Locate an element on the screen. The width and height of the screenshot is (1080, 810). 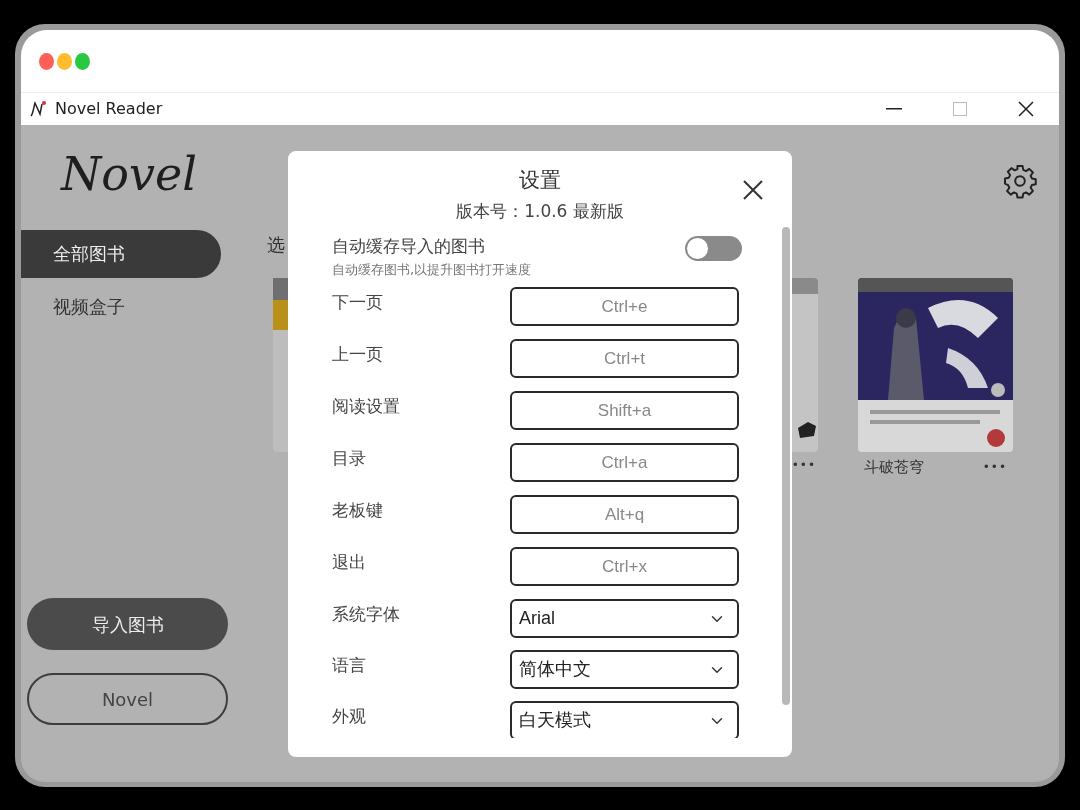
setting-label: 系统字体 is located at coordinates (366, 614).